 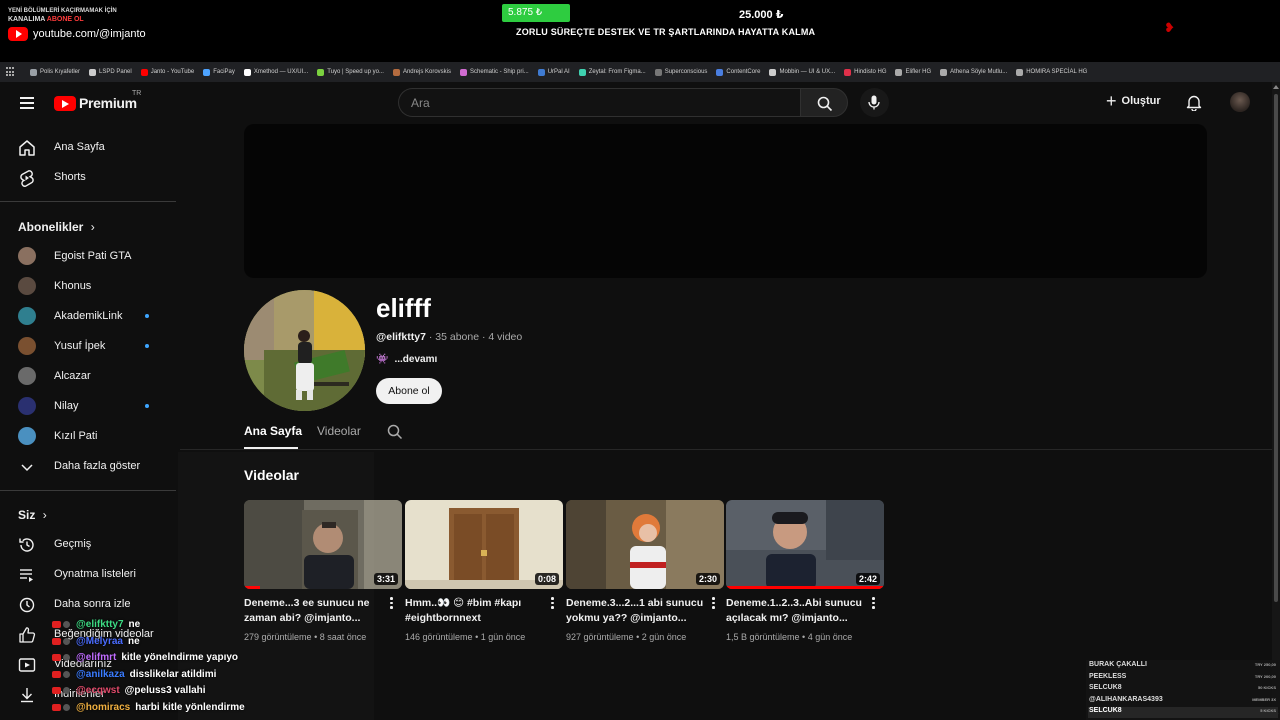 What do you see at coordinates (403, 308) in the screenshot?
I see `channel-name: elifff` at bounding box center [403, 308].